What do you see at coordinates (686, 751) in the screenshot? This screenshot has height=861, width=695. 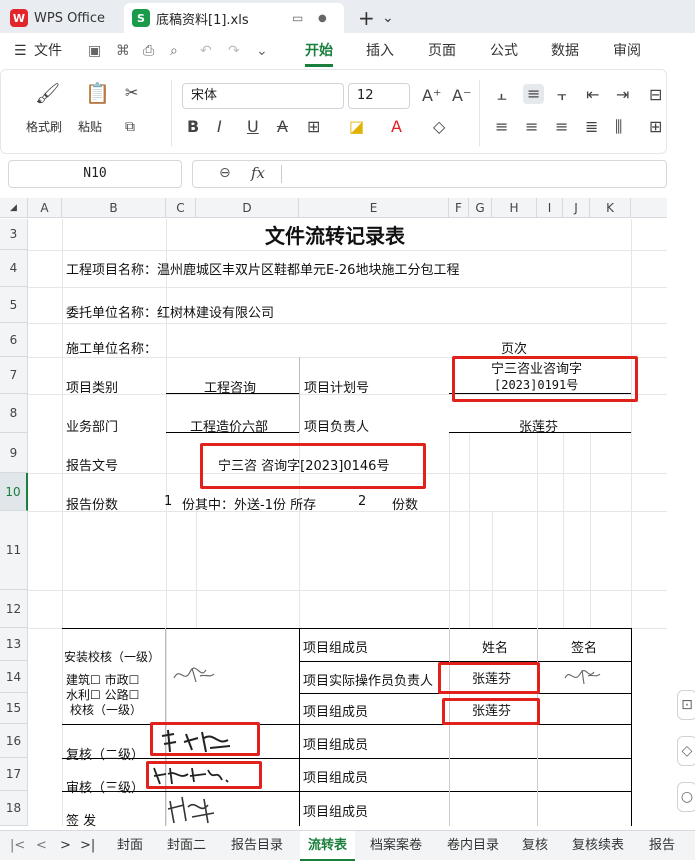 I see `side-tool-2-icon: ◇` at bounding box center [686, 751].